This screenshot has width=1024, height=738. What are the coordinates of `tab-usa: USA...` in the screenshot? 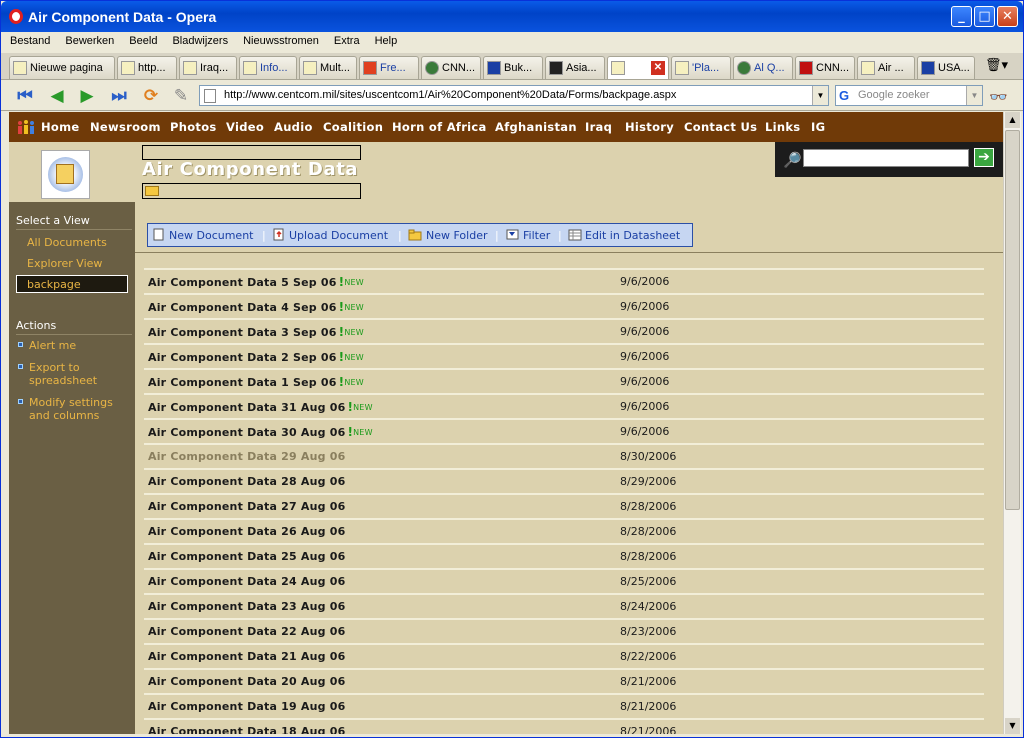 It's located at (946, 67).